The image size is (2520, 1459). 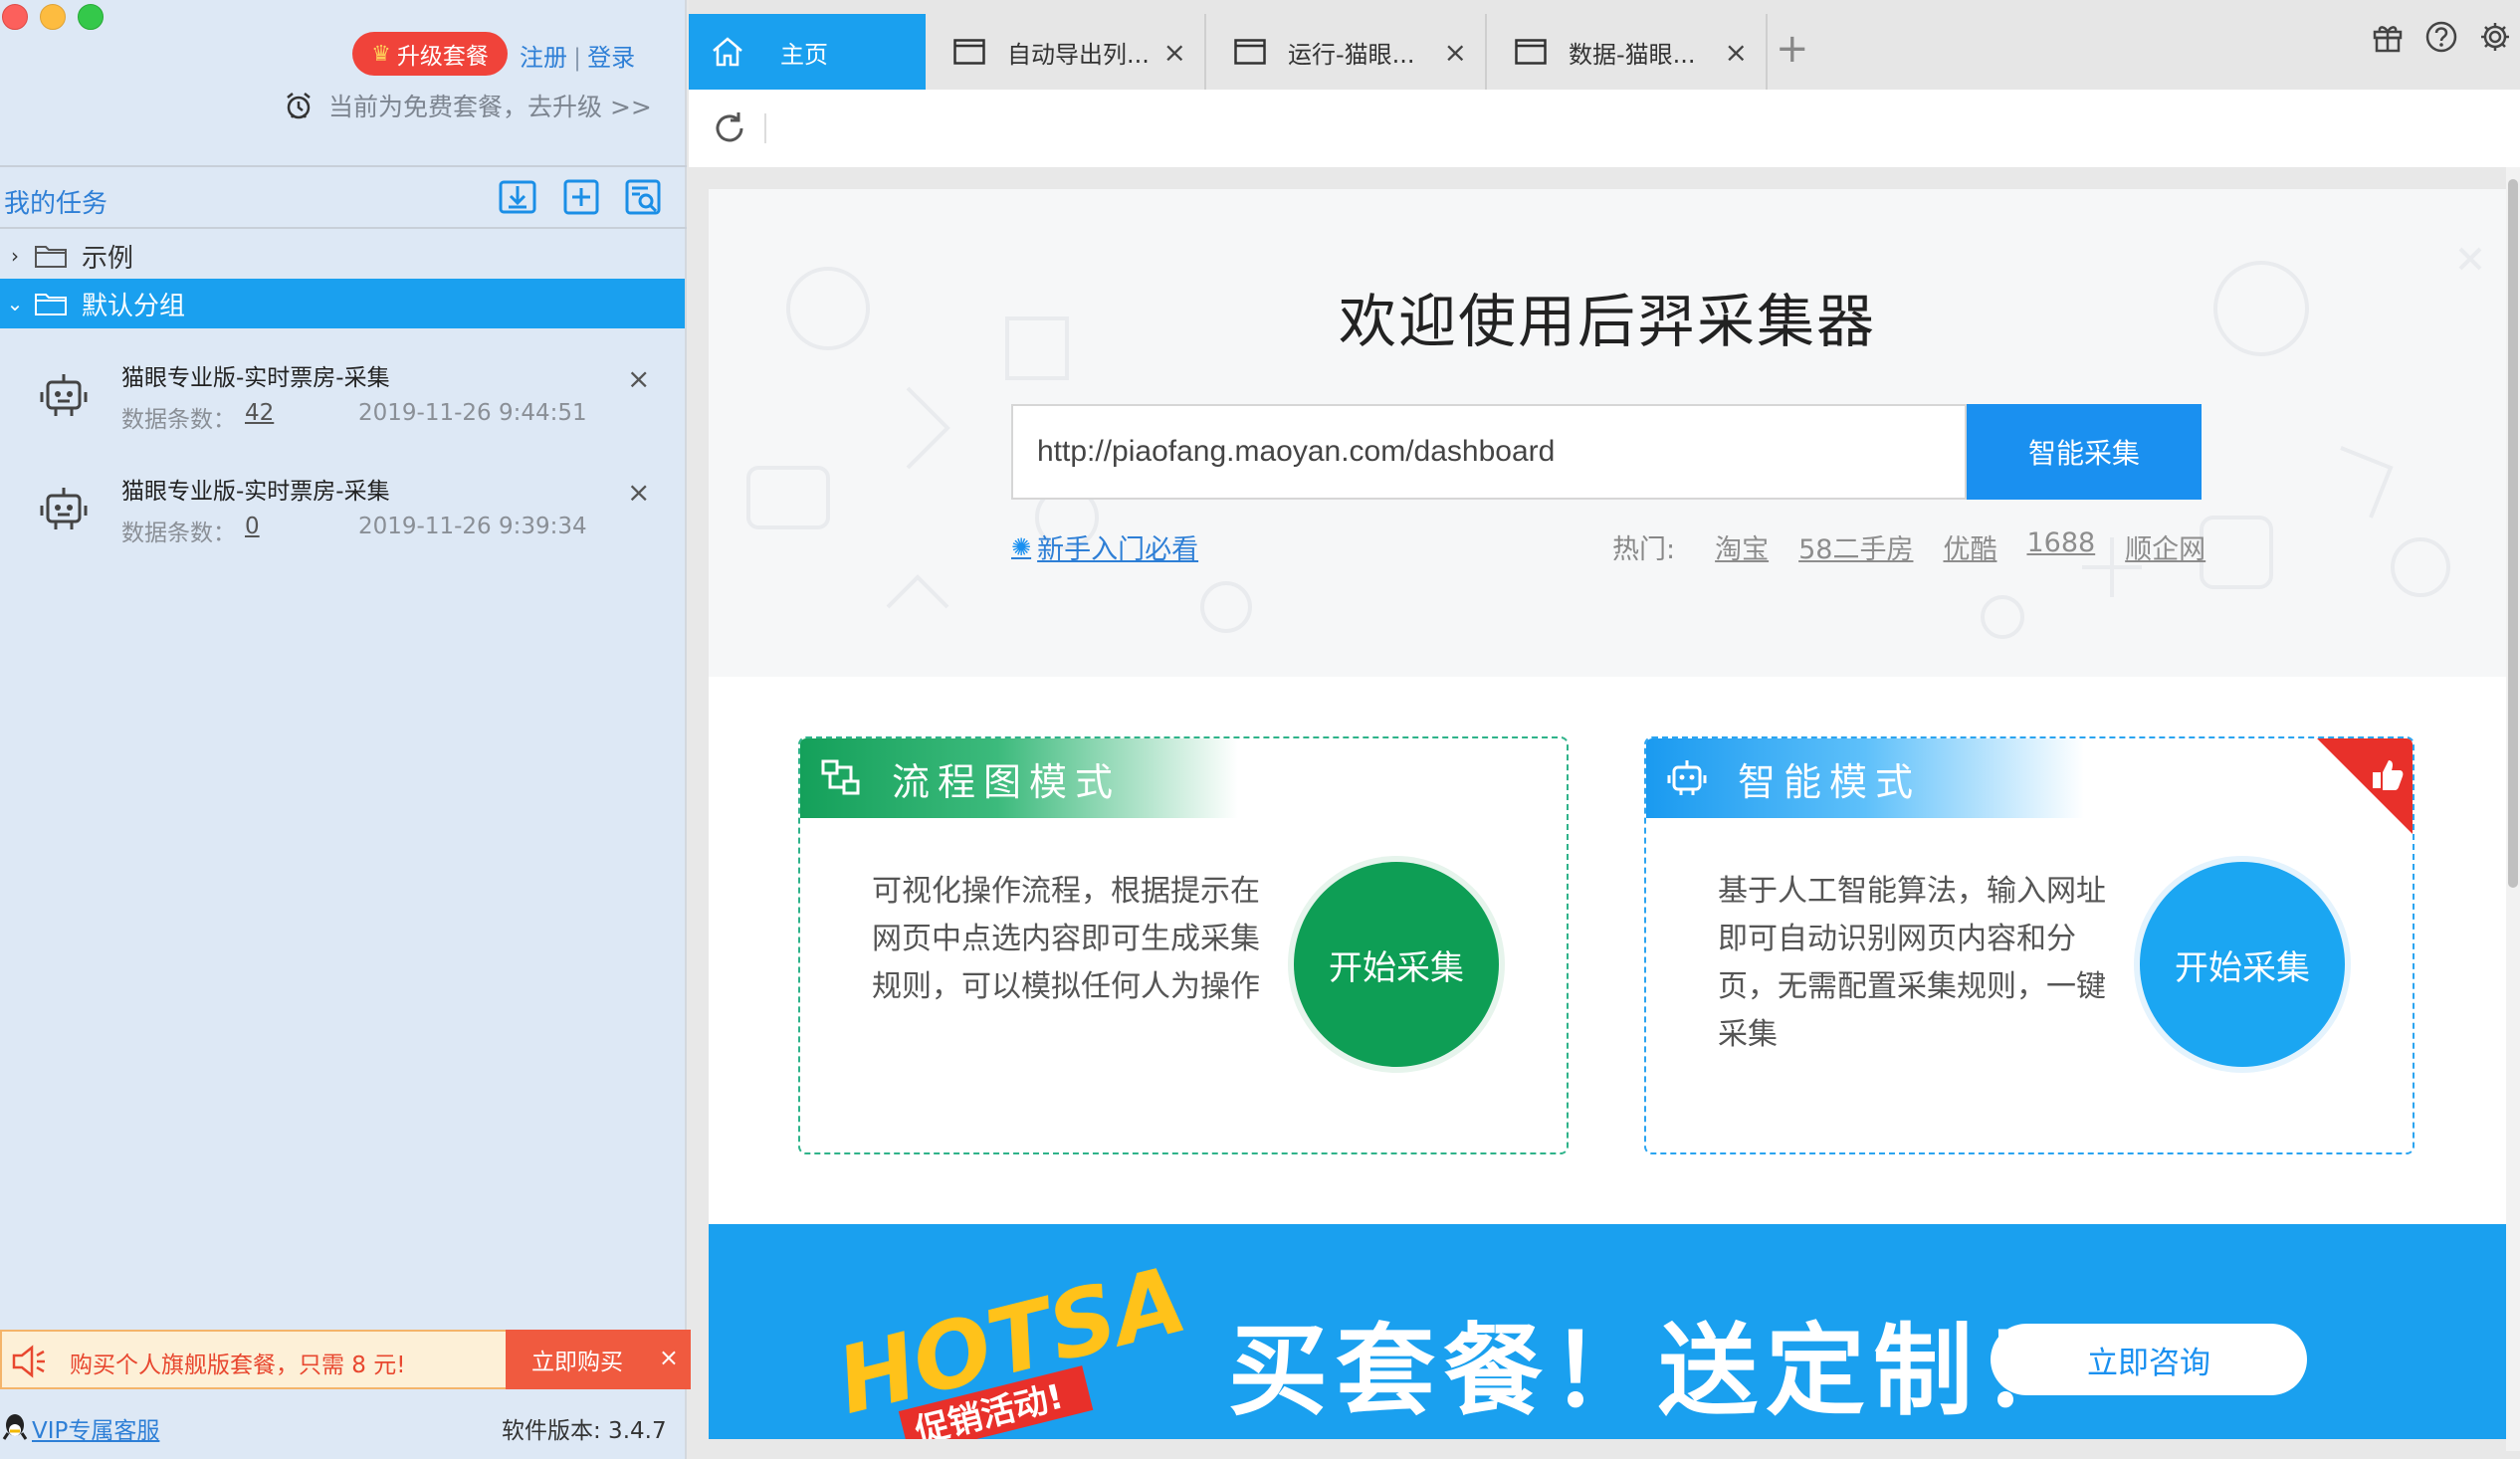 I want to click on upgrade-plan-label: 升级套餐, so click(x=442, y=57).